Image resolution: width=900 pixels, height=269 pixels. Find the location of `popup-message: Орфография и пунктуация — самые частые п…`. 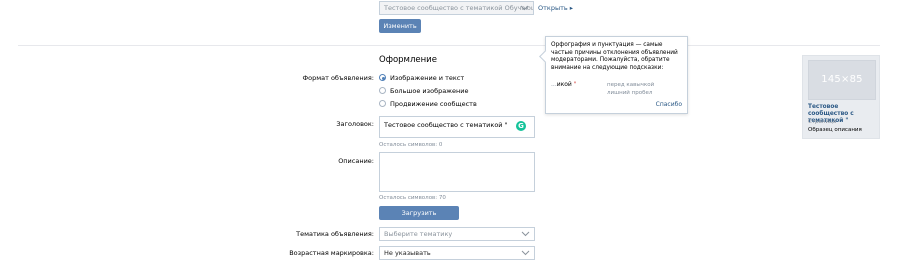

popup-message: Орфография и пунктуация — самые частые п… is located at coordinates (614, 56).